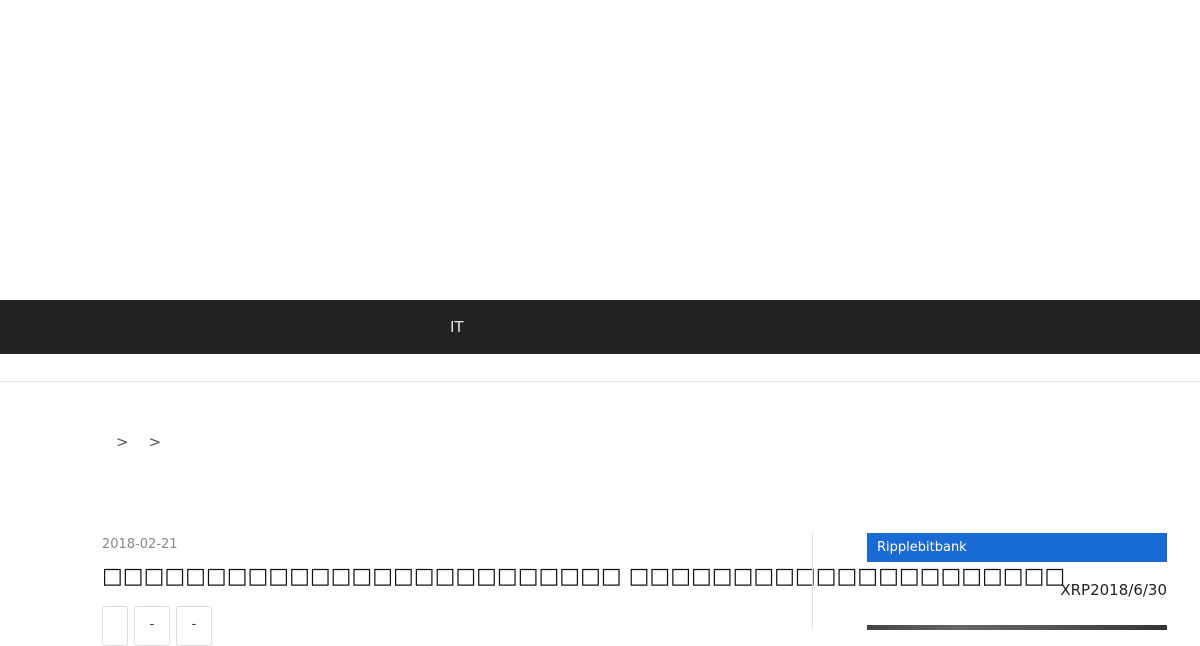  Describe the element at coordinates (1113, 590) in the screenshot. I see `sidebar-widget-link: XRP2018/6/30` at that location.